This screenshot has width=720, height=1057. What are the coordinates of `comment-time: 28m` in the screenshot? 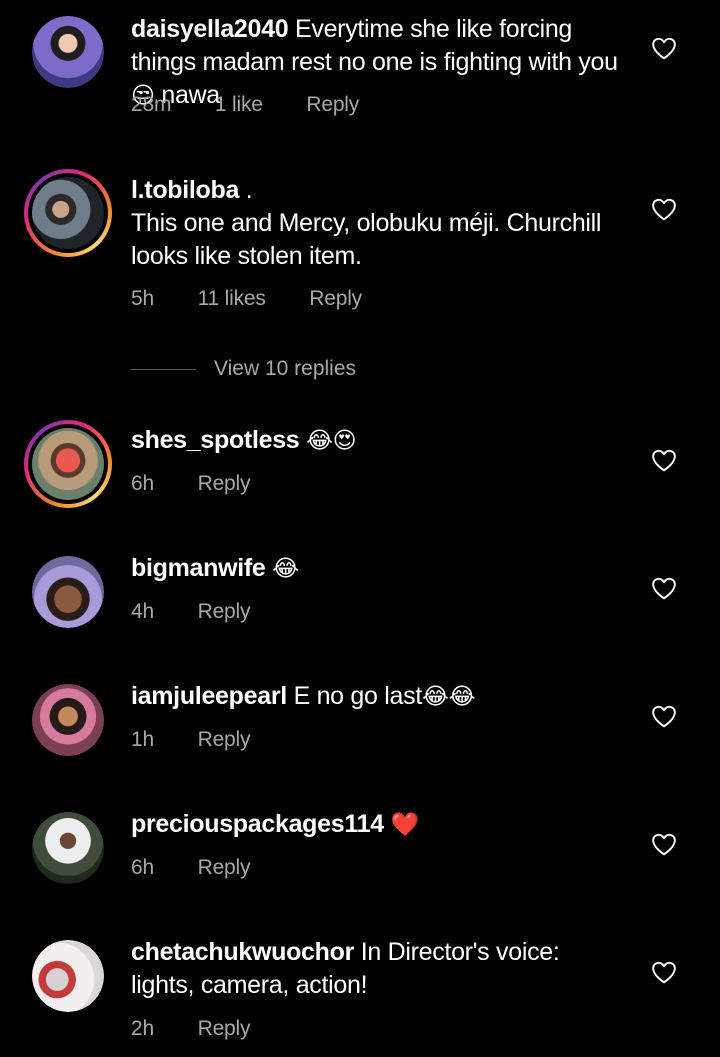 It's located at (151, 104).